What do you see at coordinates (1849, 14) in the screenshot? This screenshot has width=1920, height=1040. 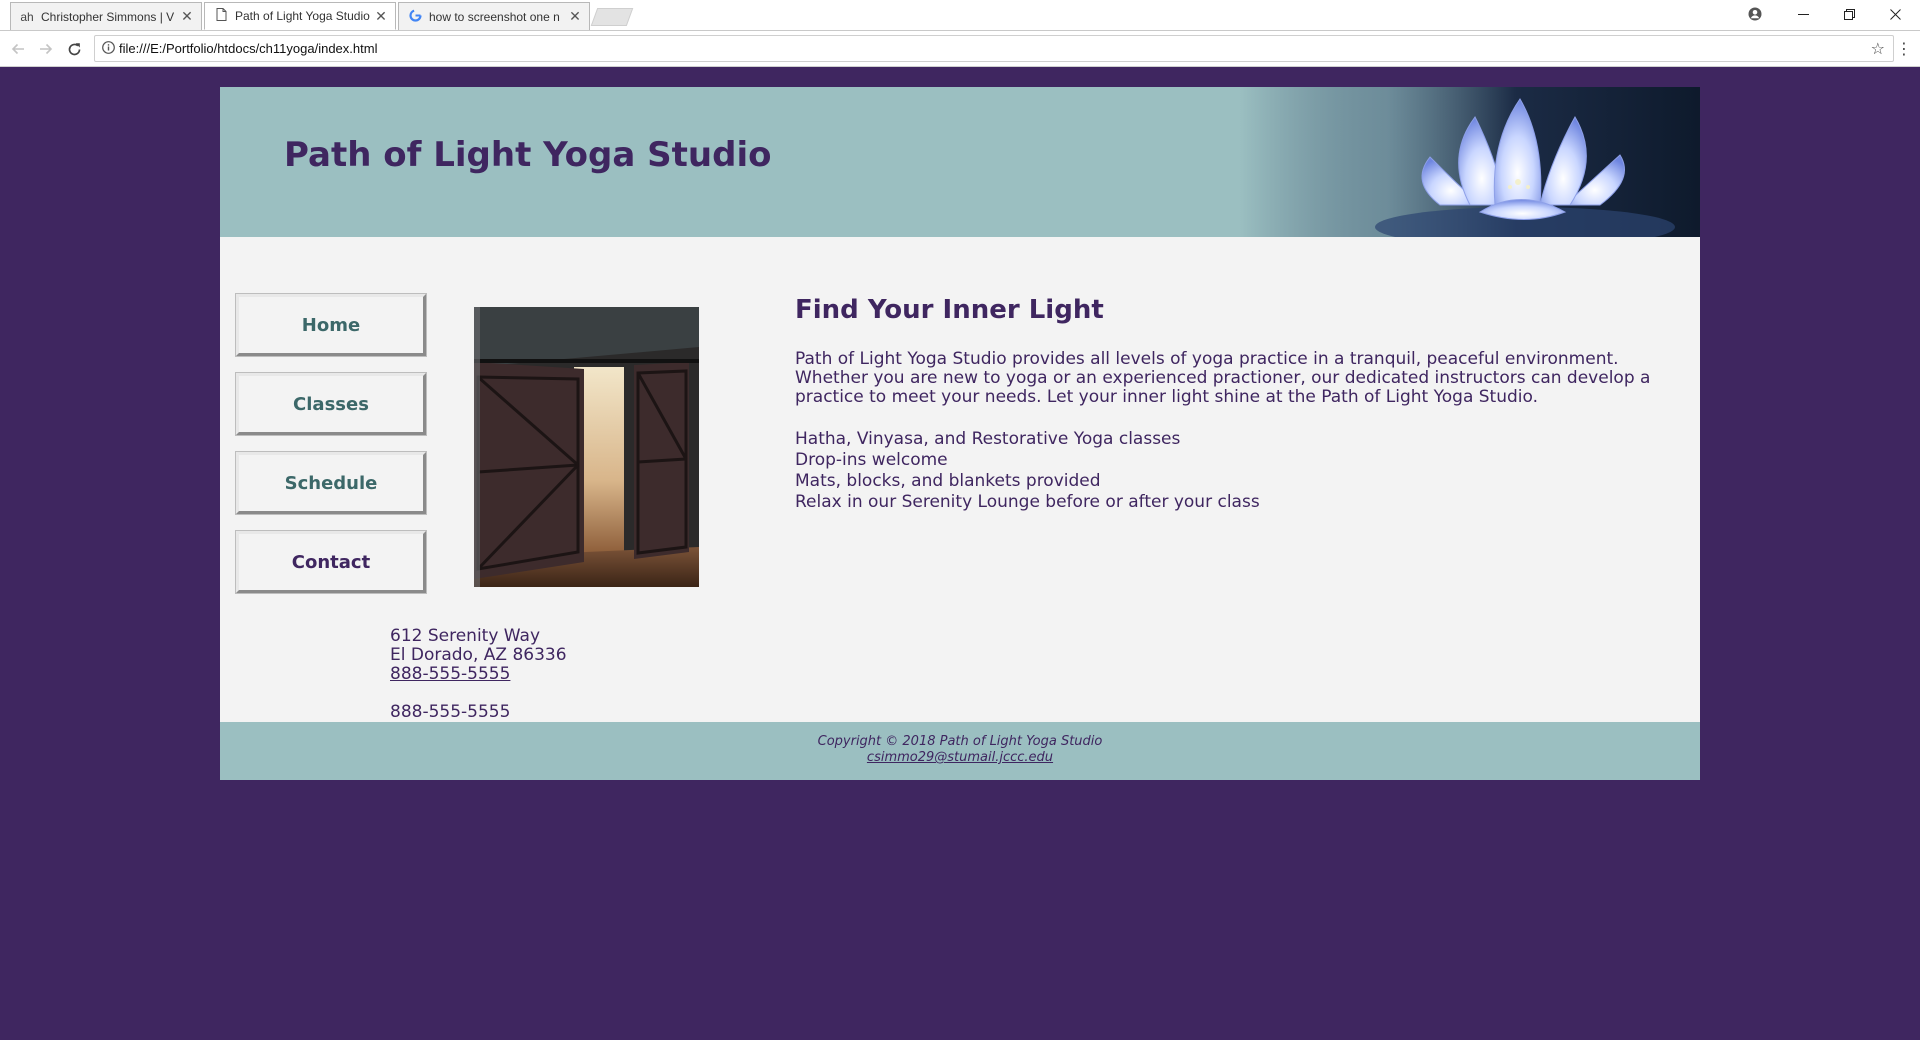 I see `restore-icon` at bounding box center [1849, 14].